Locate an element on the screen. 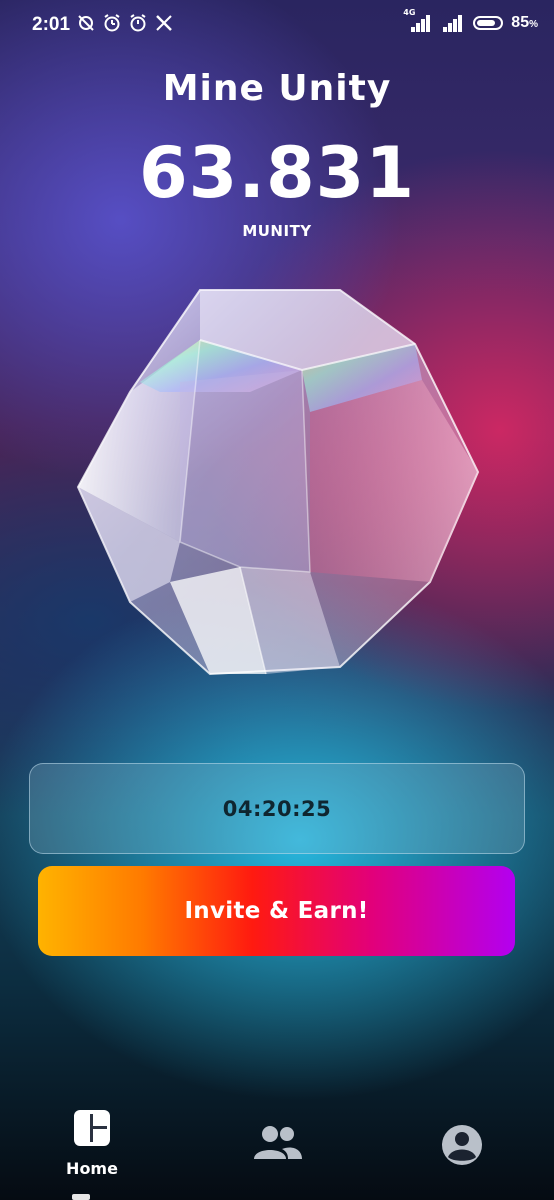 The image size is (554, 1200). cellular-signal-icon: 4G is located at coordinates (417, 20).